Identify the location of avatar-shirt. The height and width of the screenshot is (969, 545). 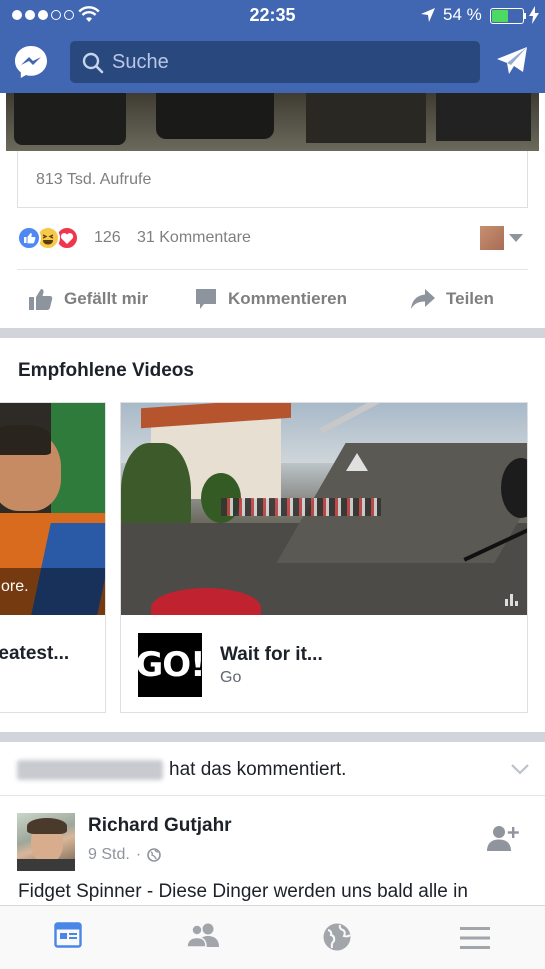
(46, 865).